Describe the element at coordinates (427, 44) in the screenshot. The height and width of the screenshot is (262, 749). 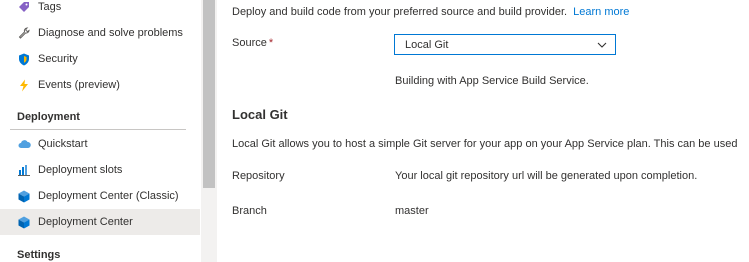
I see `source-dropdown-value: Local Git` at that location.